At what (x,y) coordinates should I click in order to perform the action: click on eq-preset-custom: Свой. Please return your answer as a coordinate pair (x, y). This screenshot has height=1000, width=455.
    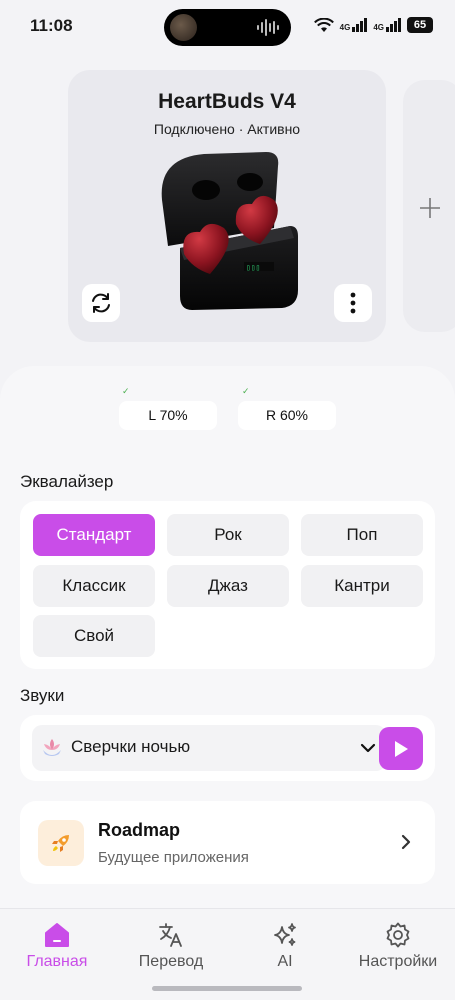
    Looking at the image, I should click on (94, 636).